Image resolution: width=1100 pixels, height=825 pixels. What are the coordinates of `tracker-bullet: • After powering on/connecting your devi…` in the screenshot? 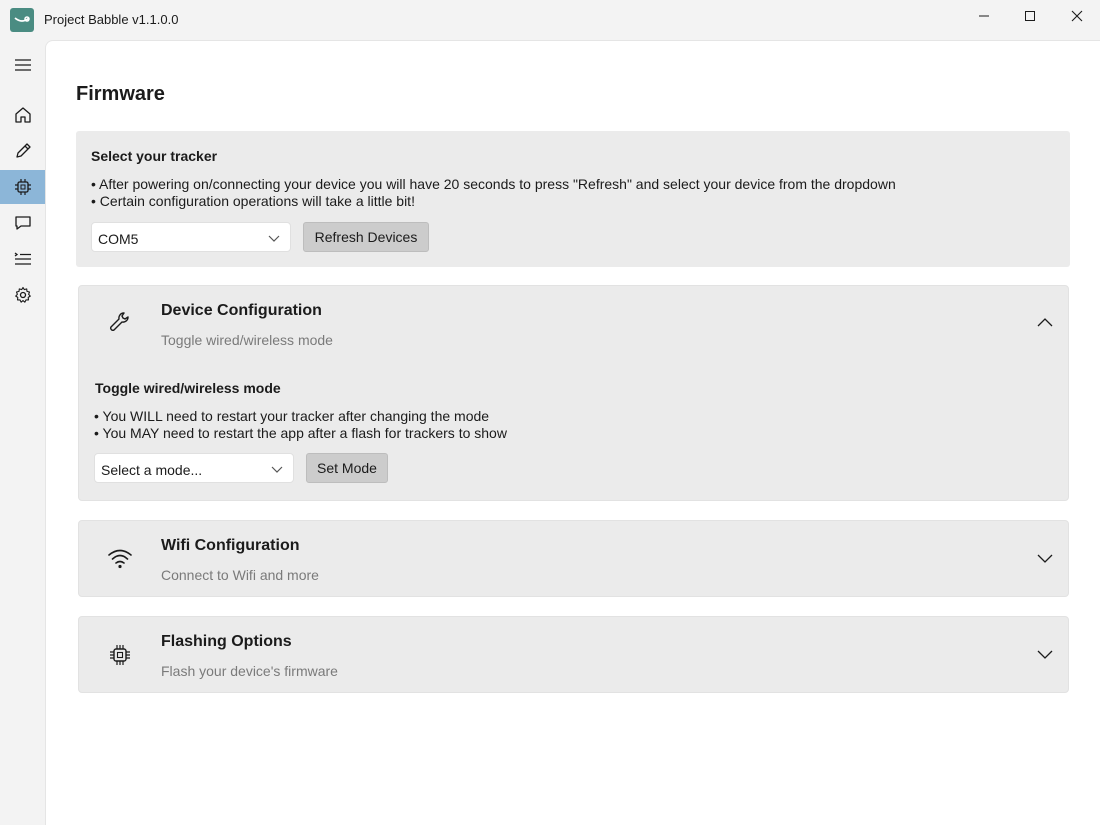 It's located at (493, 184).